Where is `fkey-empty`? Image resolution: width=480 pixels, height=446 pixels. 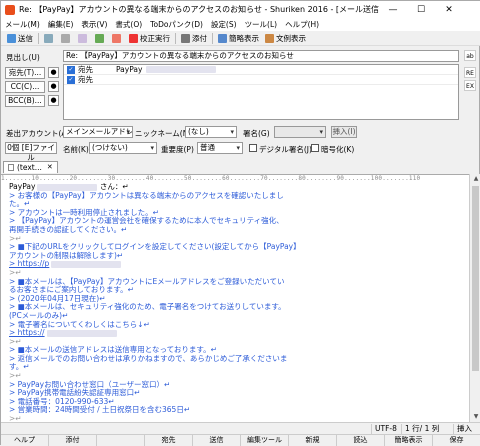
fkey-empty is located at coordinates (121, 440).